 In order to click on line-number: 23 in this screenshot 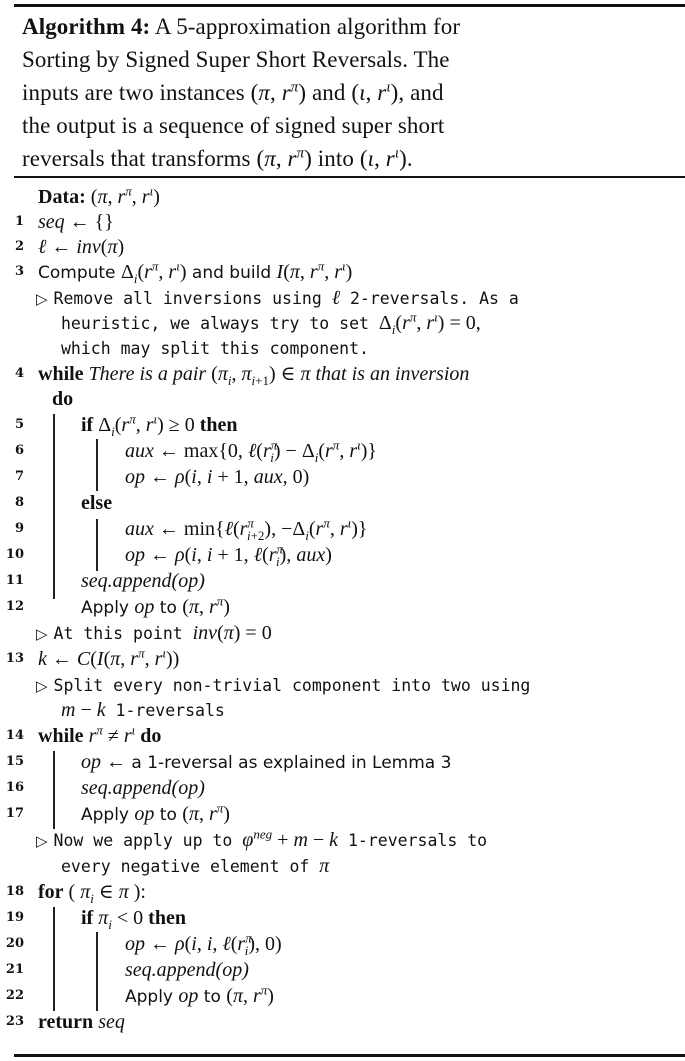, I will do `click(14, 1021)`.